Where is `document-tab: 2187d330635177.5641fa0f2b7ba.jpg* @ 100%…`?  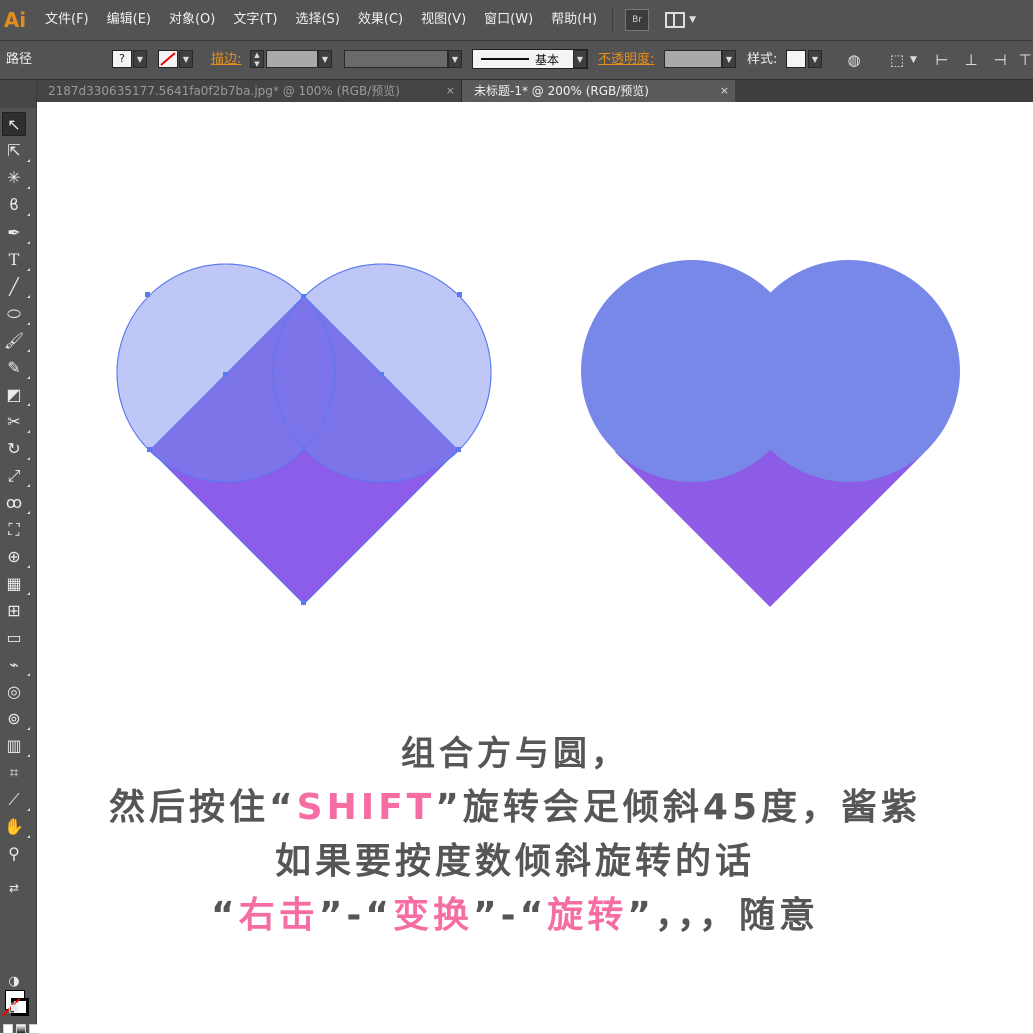
document-tab: 2187d330635177.5641fa0f2b7ba.jpg* @ 100%… is located at coordinates (248, 91).